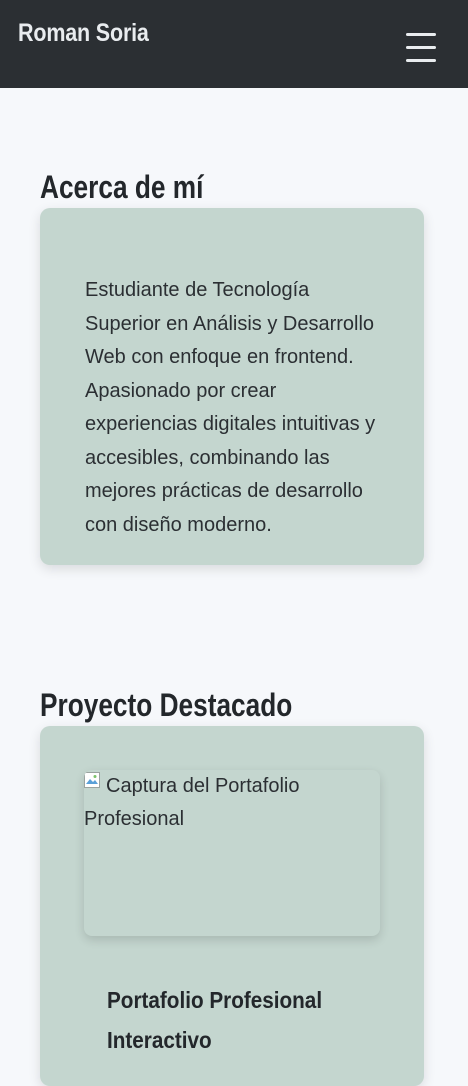 Image resolution: width=468 pixels, height=1086 pixels. Describe the element at coordinates (232, 853) in the screenshot. I see `project-screenshot: Captura del Portafolio Profesional` at that location.